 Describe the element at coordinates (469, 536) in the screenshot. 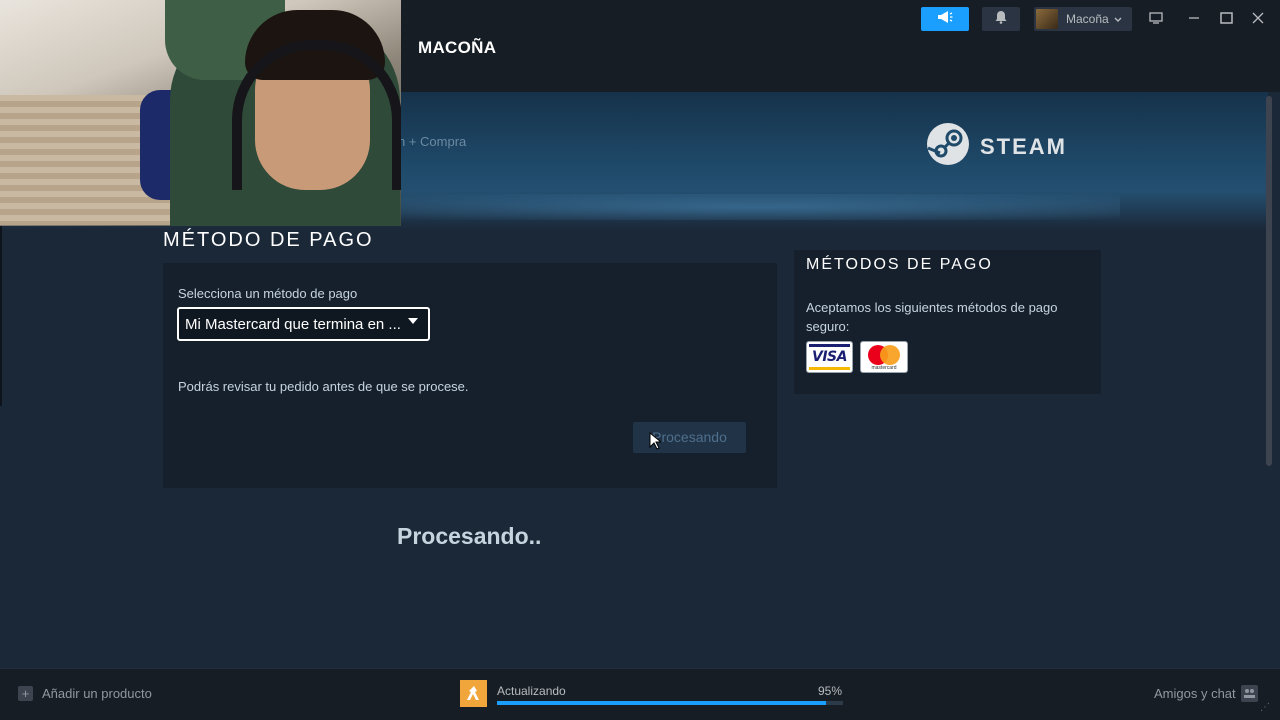

I see `processing-status: Procesando..` at that location.